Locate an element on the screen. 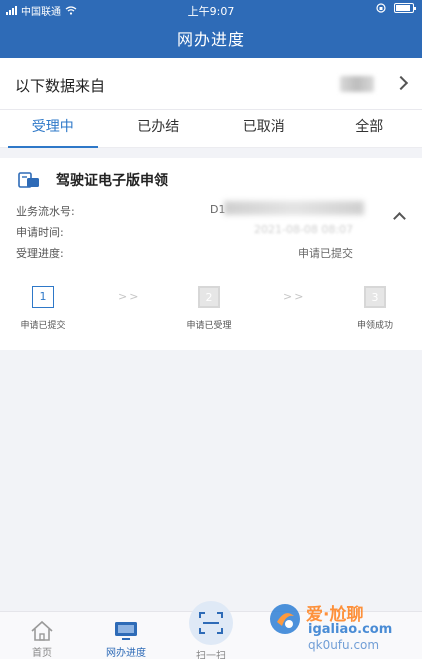  step-2-label: 申请已受理 is located at coordinates (209, 326).